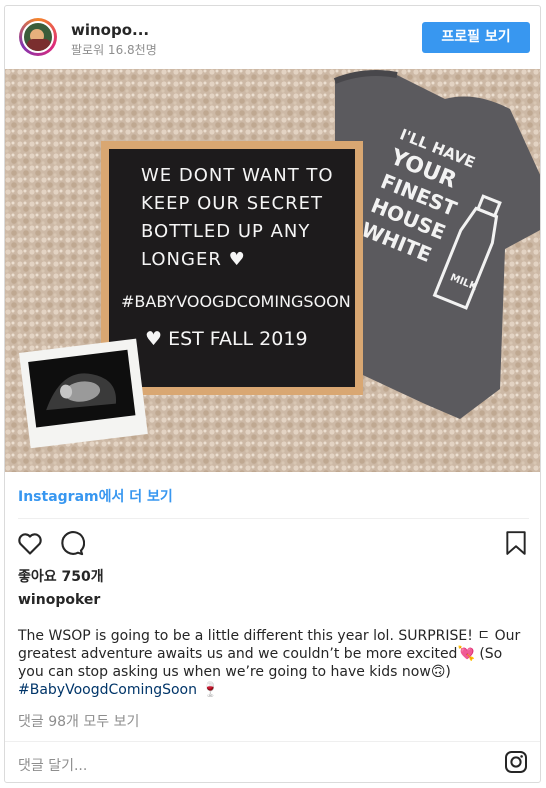  I want to click on like-count: 좋아요 750개, so click(61, 576).